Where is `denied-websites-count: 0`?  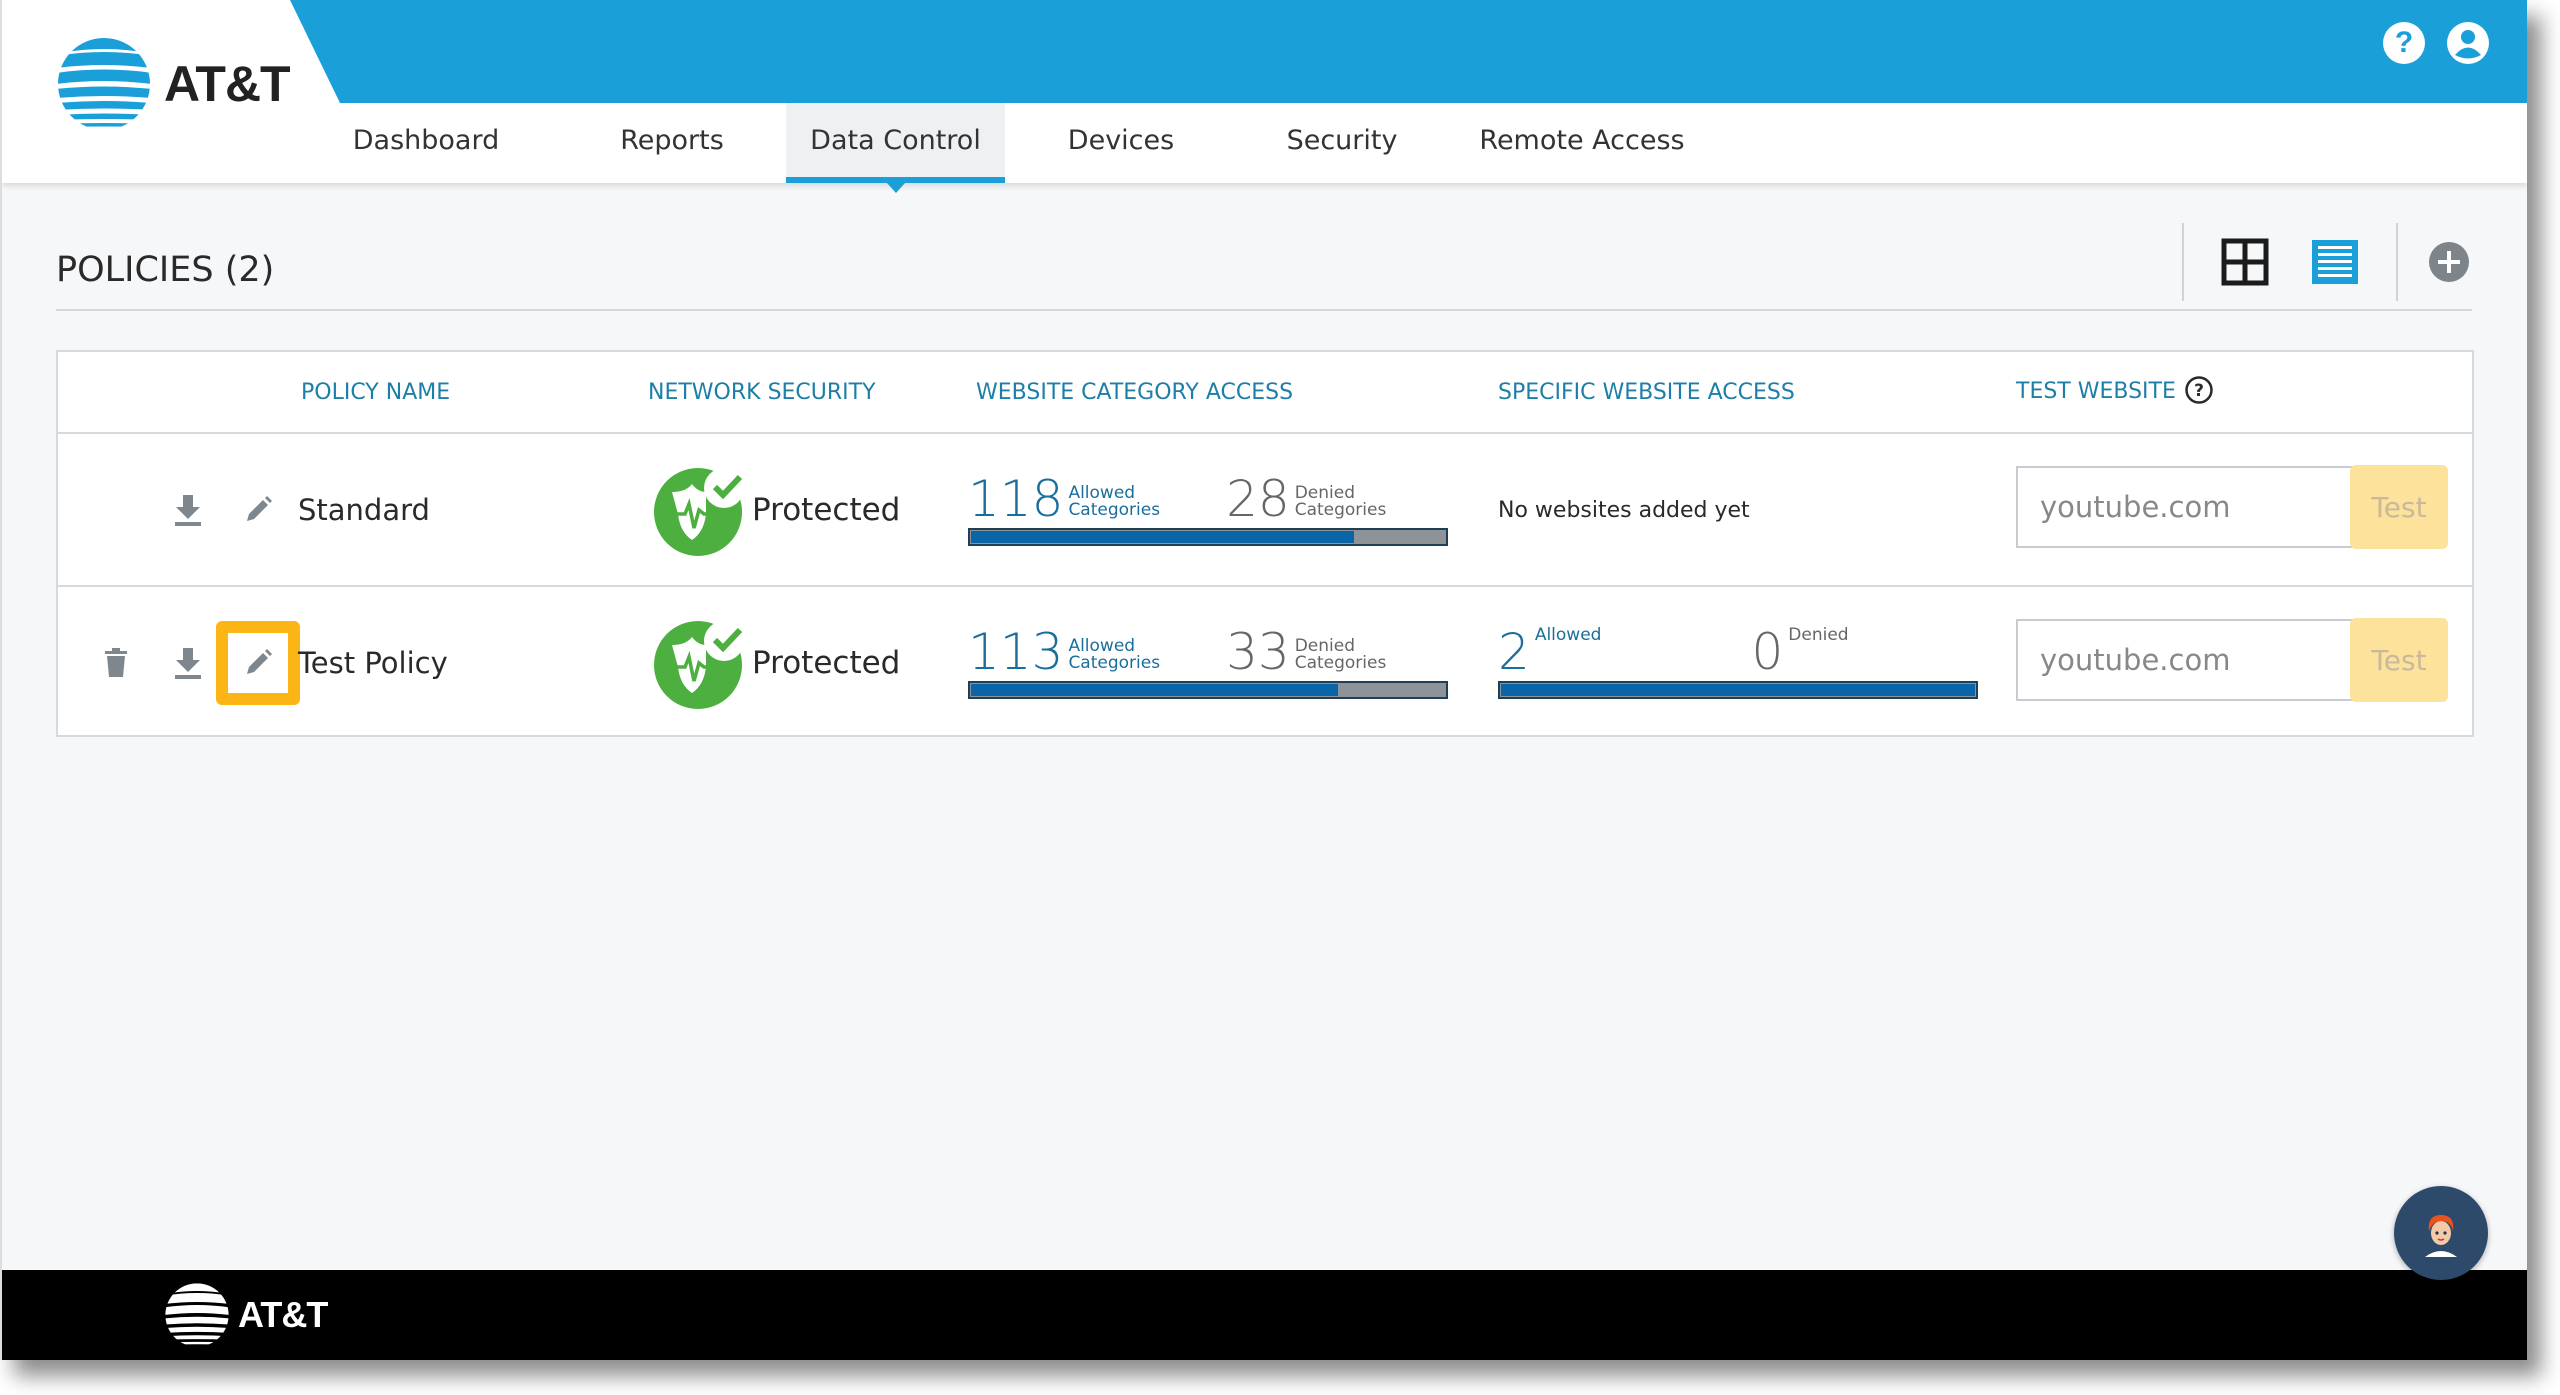
denied-websites-count: 0 is located at coordinates (1767, 652).